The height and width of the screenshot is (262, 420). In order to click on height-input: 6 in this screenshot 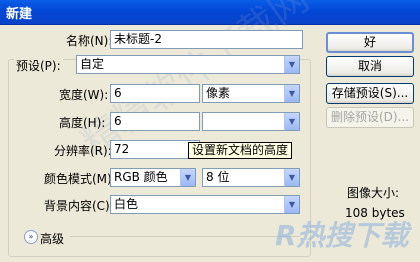, I will do `click(155, 121)`.